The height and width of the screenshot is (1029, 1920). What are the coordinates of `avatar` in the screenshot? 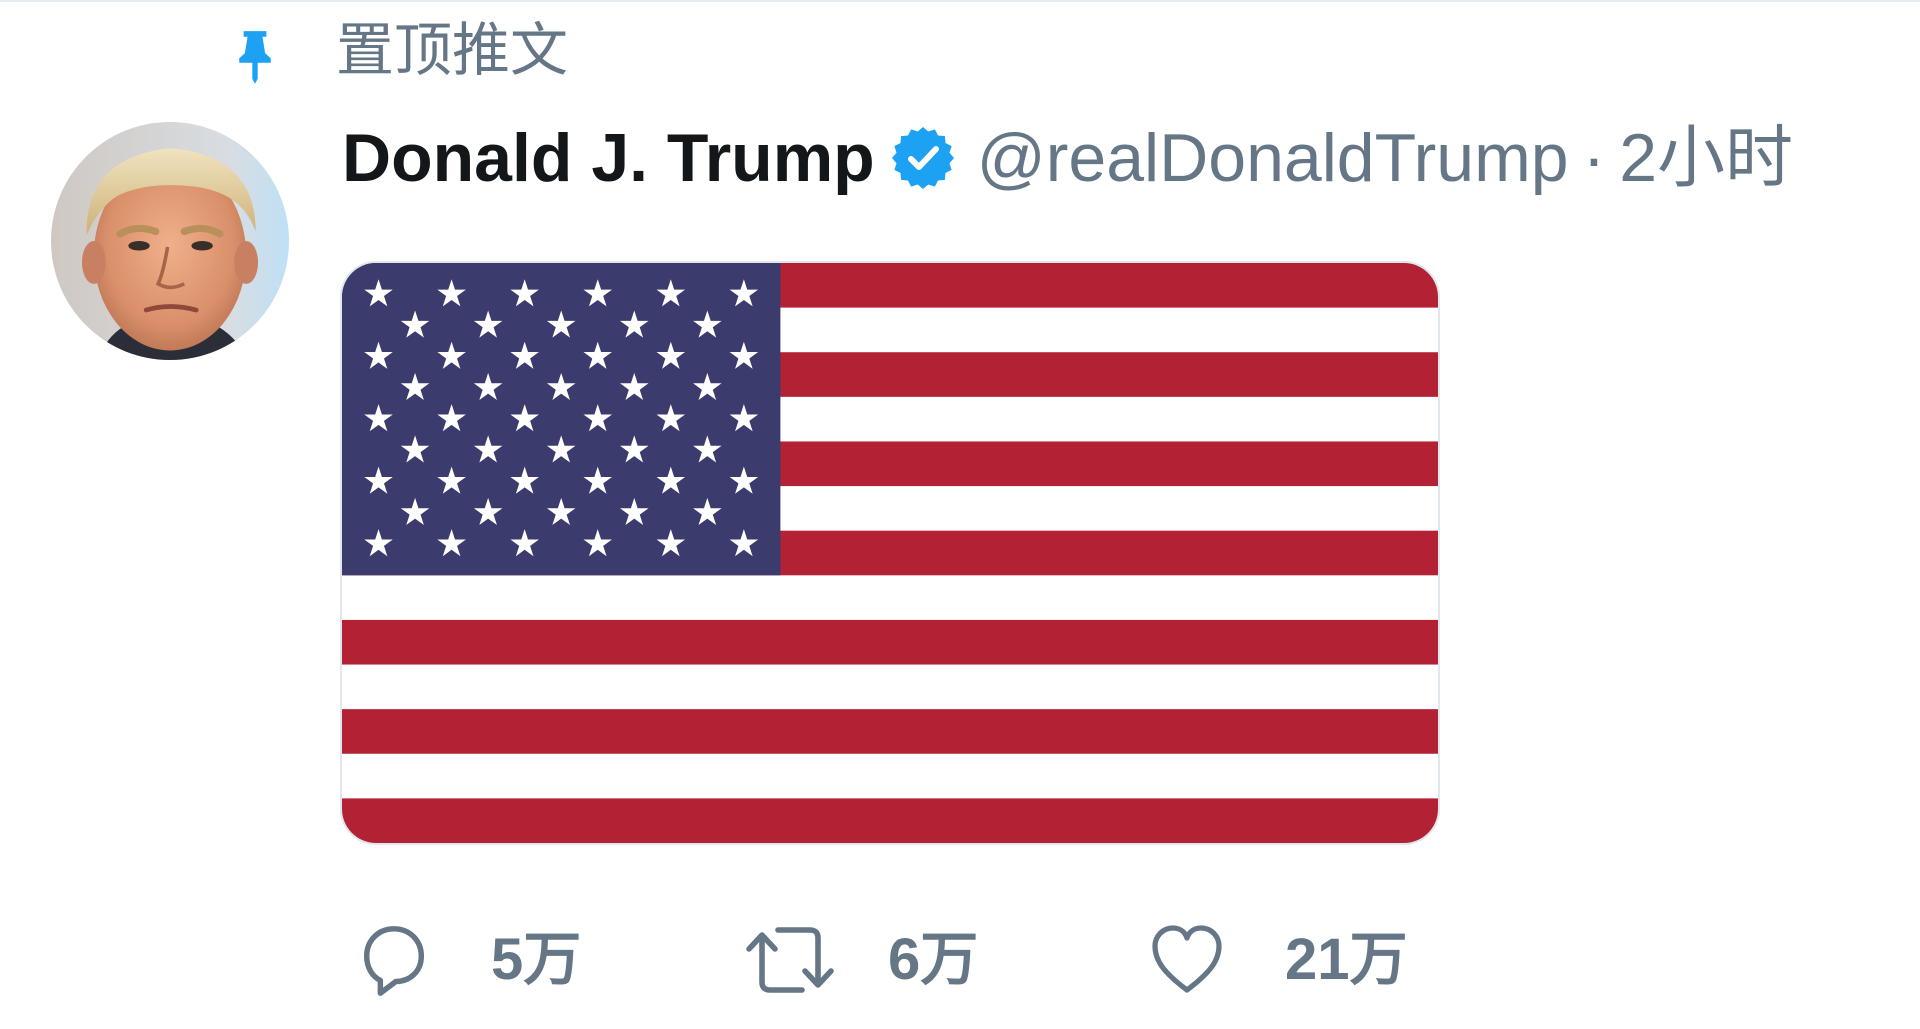 It's located at (170, 241).